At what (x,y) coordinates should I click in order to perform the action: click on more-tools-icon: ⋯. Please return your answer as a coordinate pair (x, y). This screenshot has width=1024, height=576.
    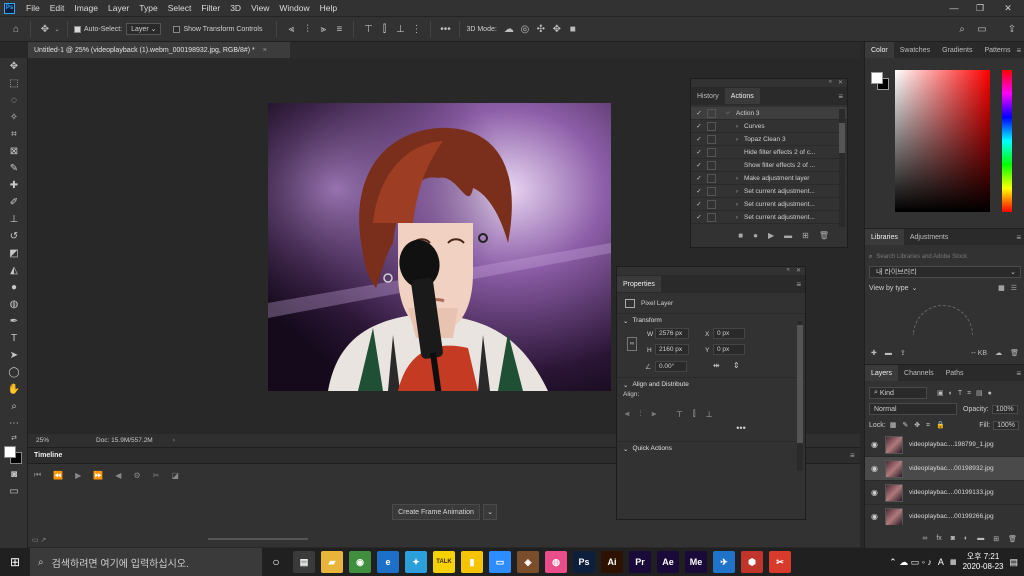
    Looking at the image, I should click on (14, 423).